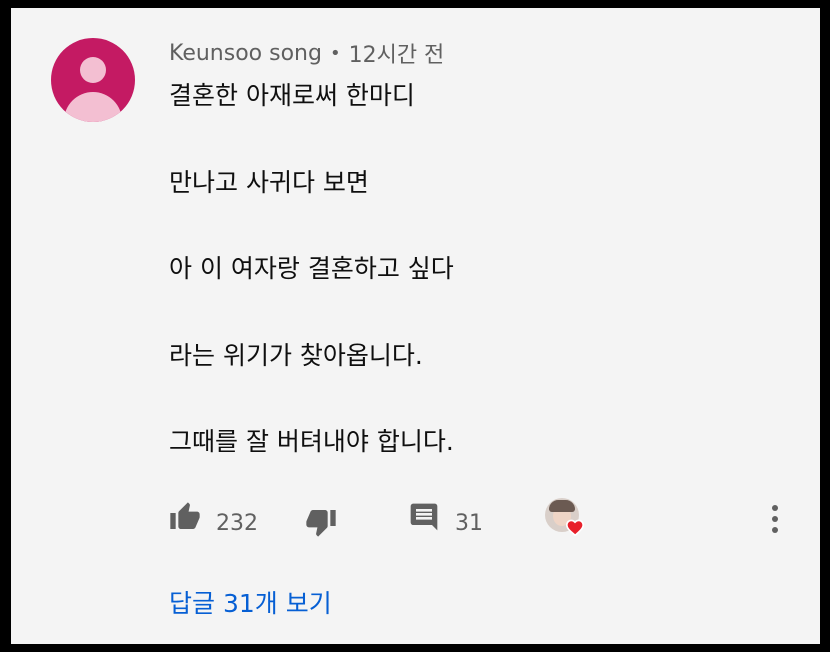  What do you see at coordinates (469, 523) in the screenshot?
I see `reply-count: 31` at bounding box center [469, 523].